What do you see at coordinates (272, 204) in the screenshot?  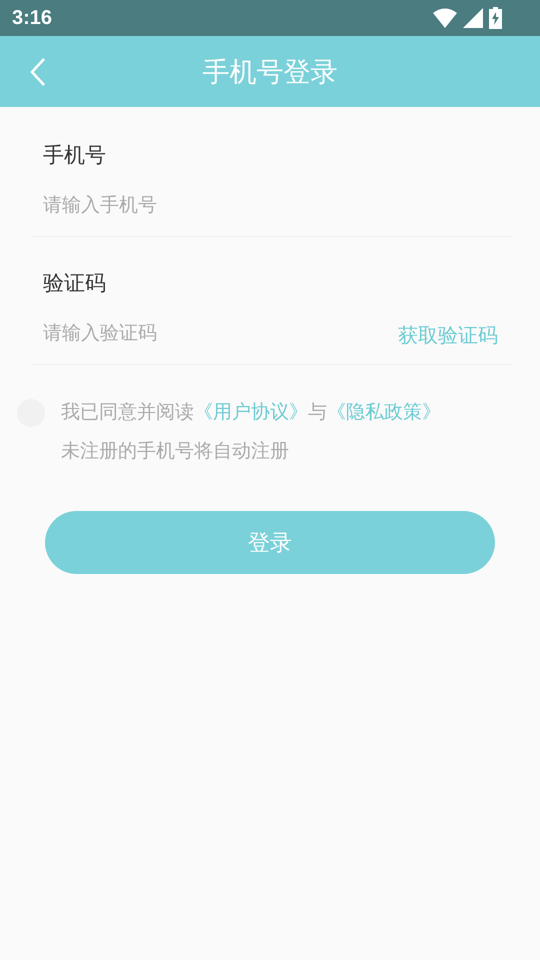 I see `phone-input: 请输入手机号` at bounding box center [272, 204].